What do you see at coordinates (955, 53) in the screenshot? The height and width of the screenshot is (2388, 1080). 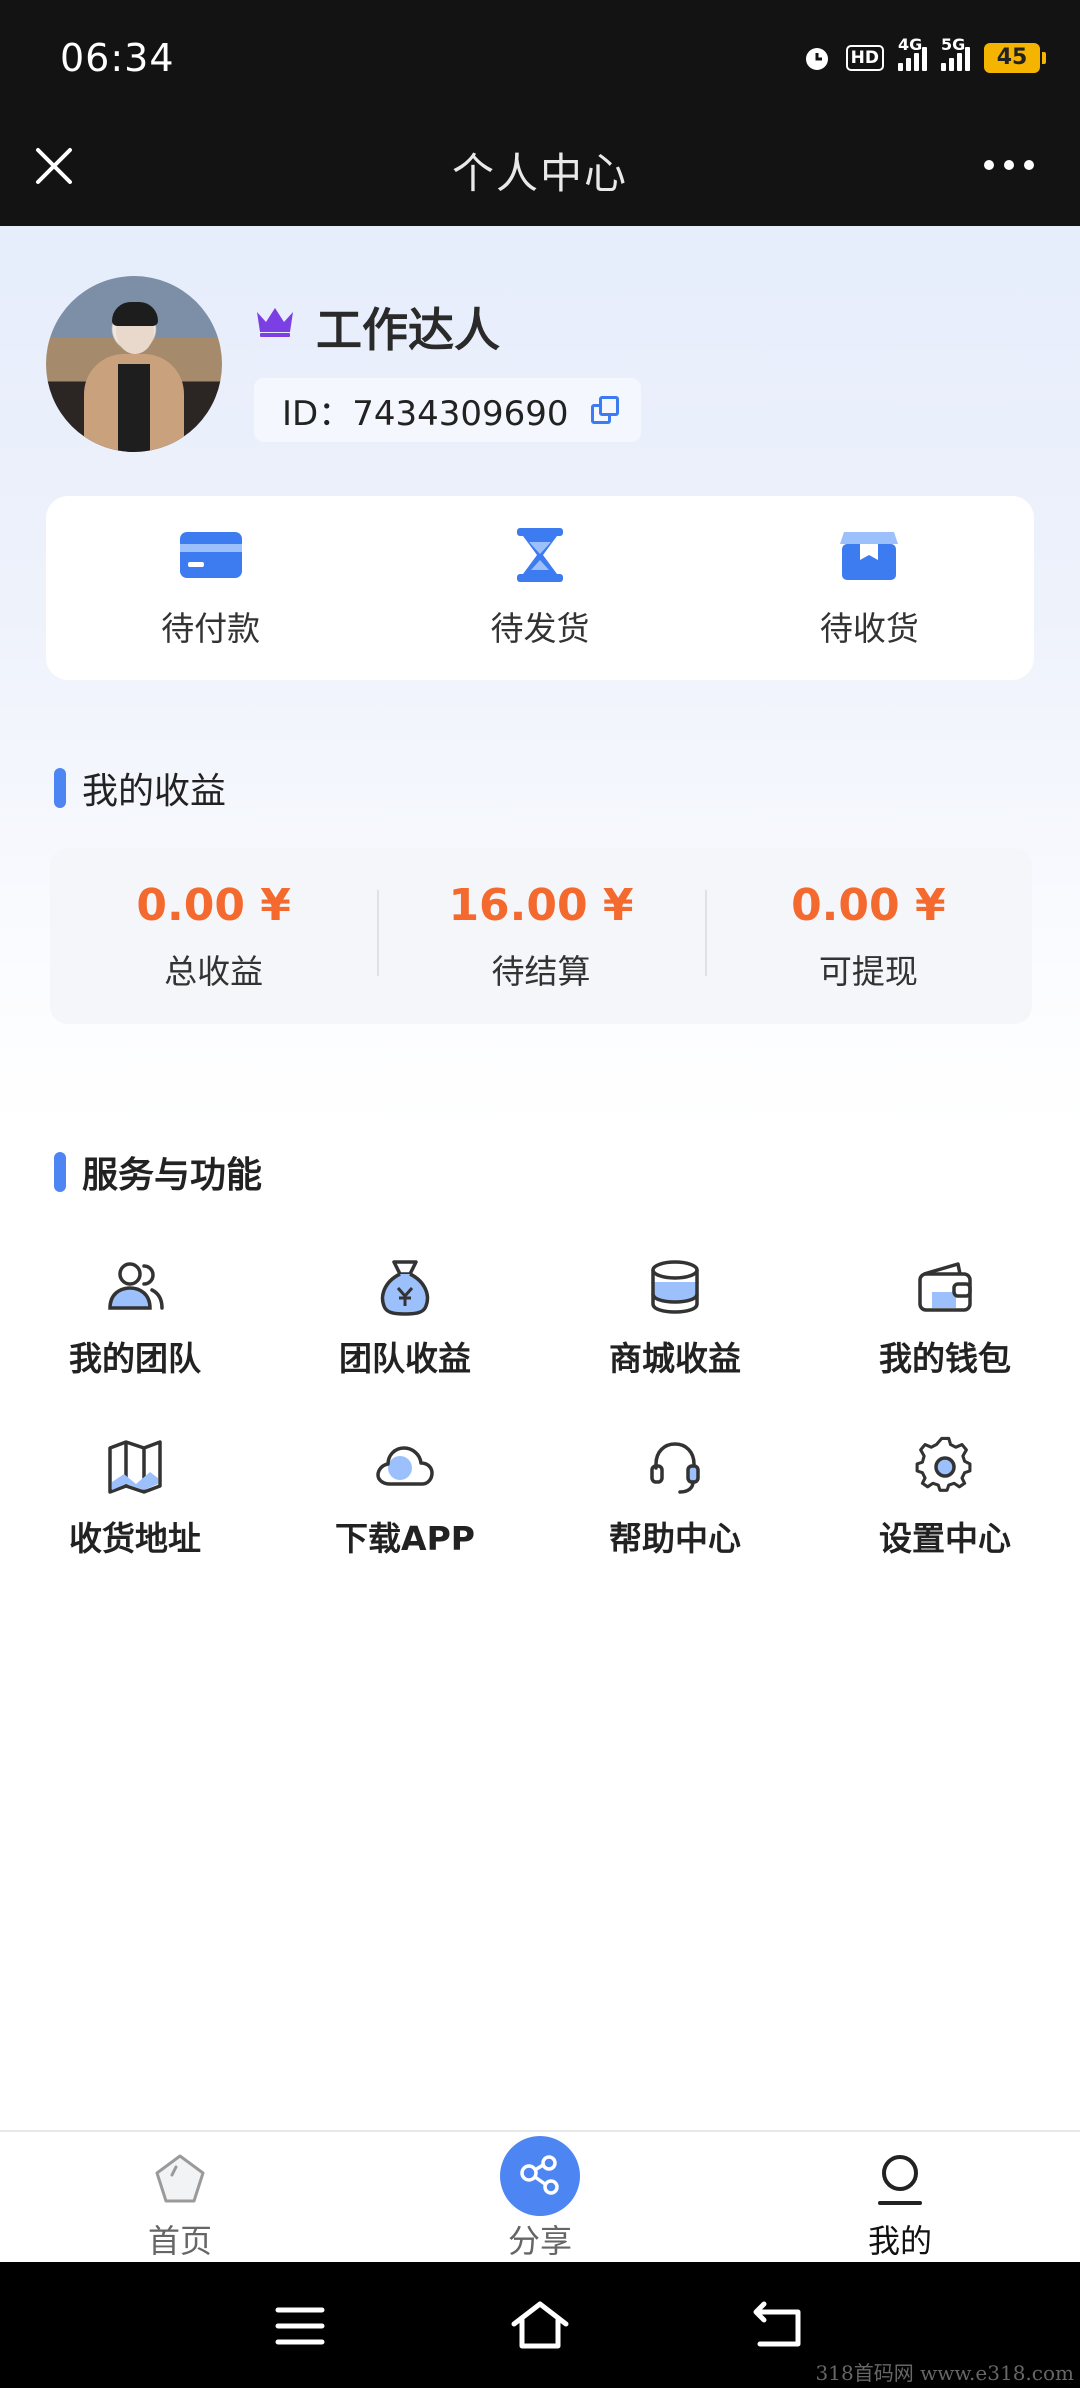 I see `signal-5g-icon: 5G` at bounding box center [955, 53].